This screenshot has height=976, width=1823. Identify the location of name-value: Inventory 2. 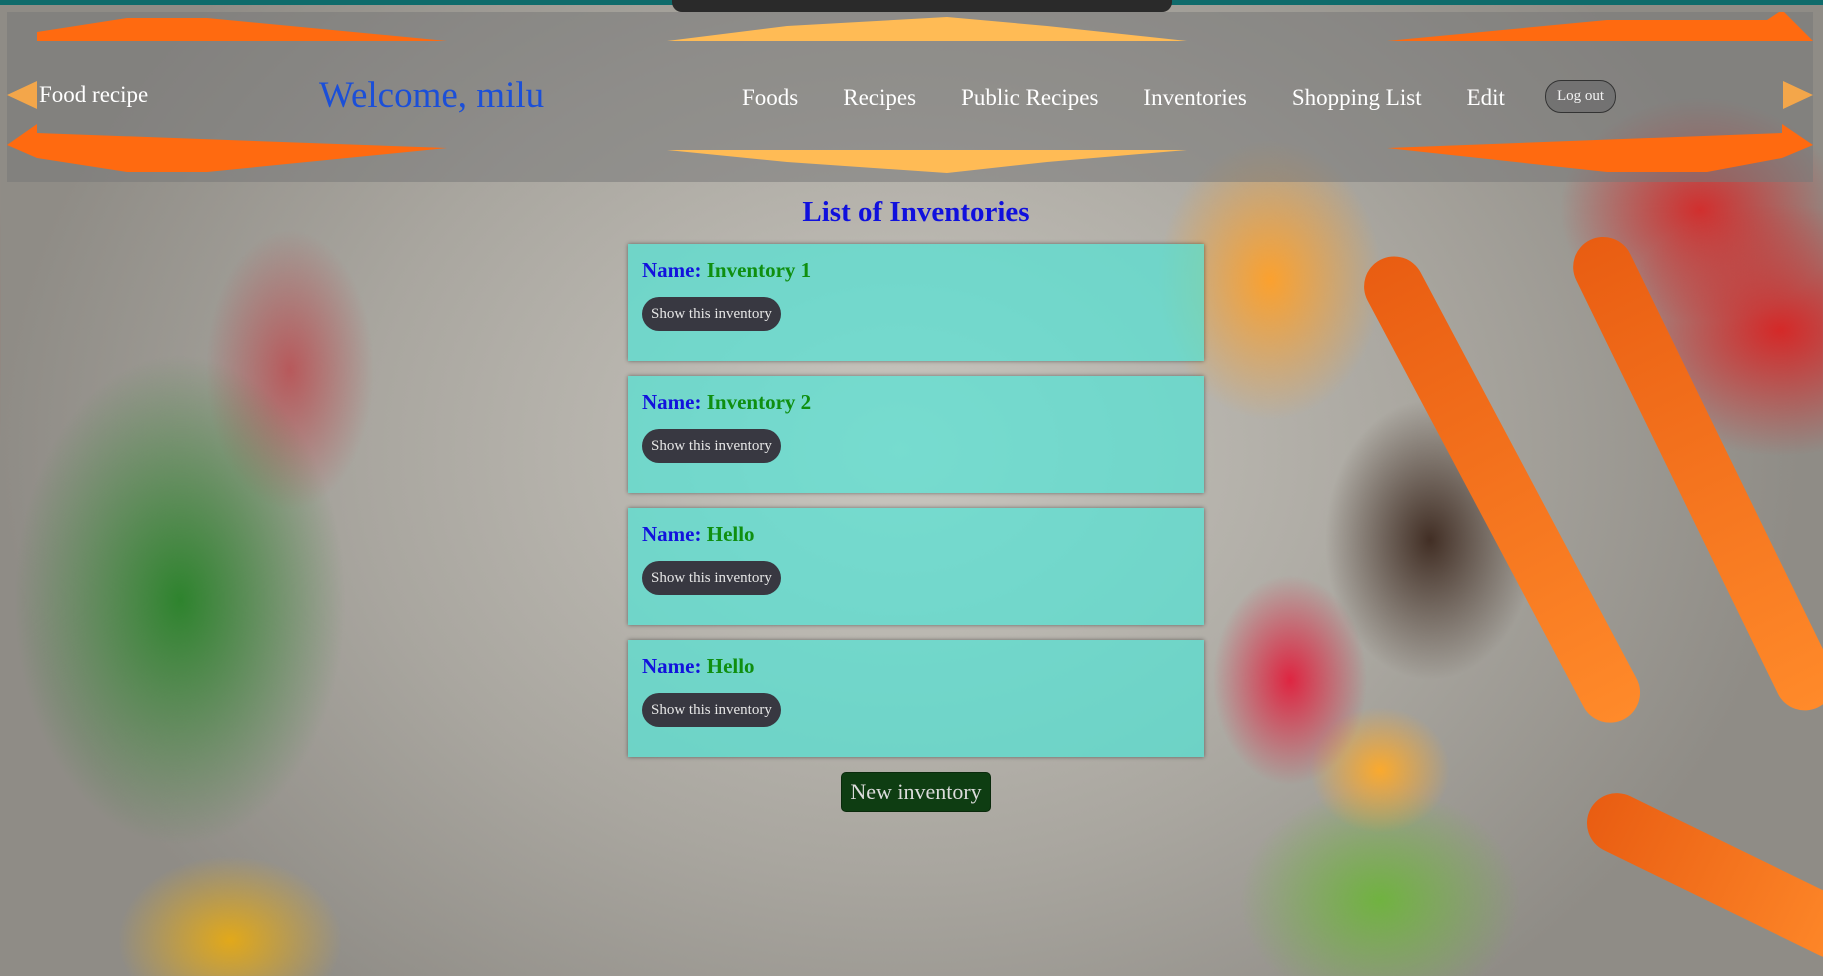
(759, 402).